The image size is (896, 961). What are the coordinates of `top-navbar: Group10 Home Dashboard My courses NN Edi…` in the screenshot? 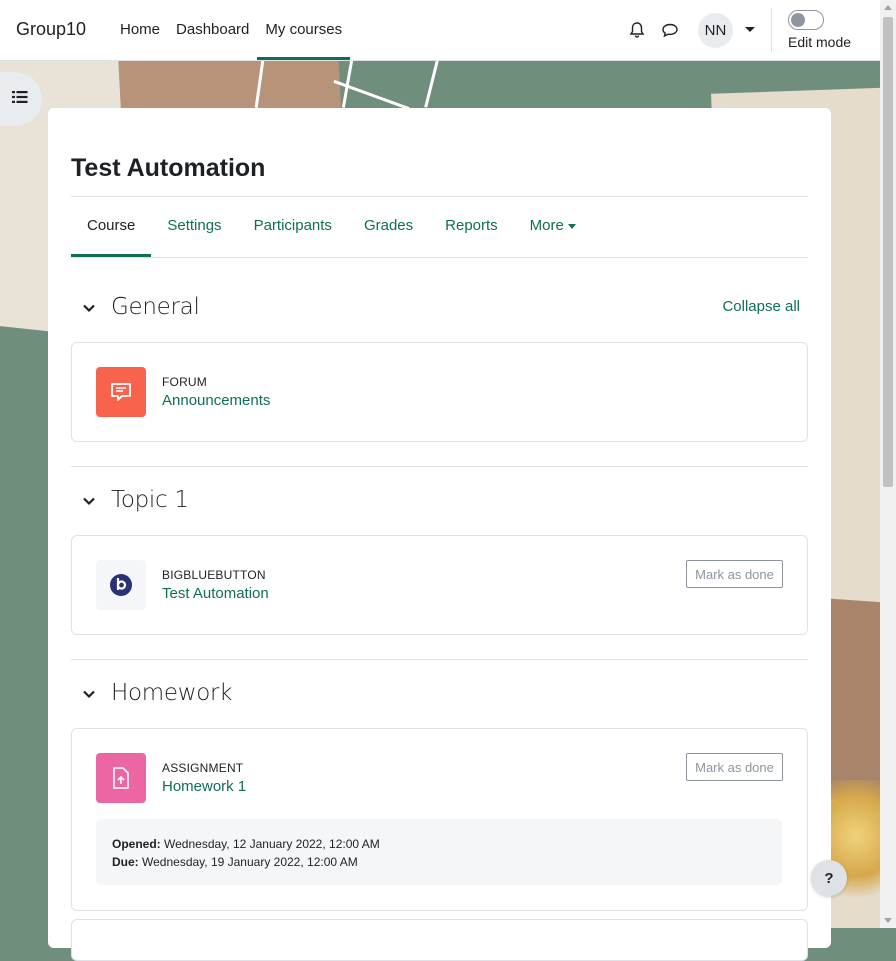 It's located at (440, 30).